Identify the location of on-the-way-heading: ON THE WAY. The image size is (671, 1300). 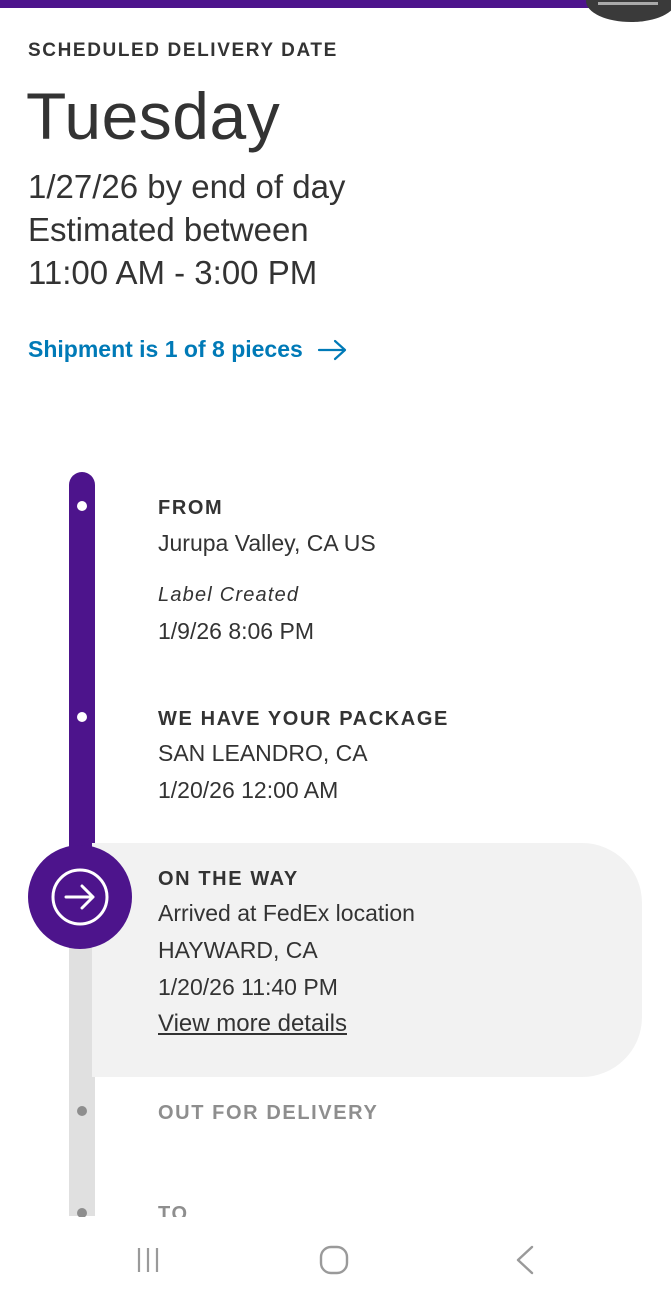
(228, 879).